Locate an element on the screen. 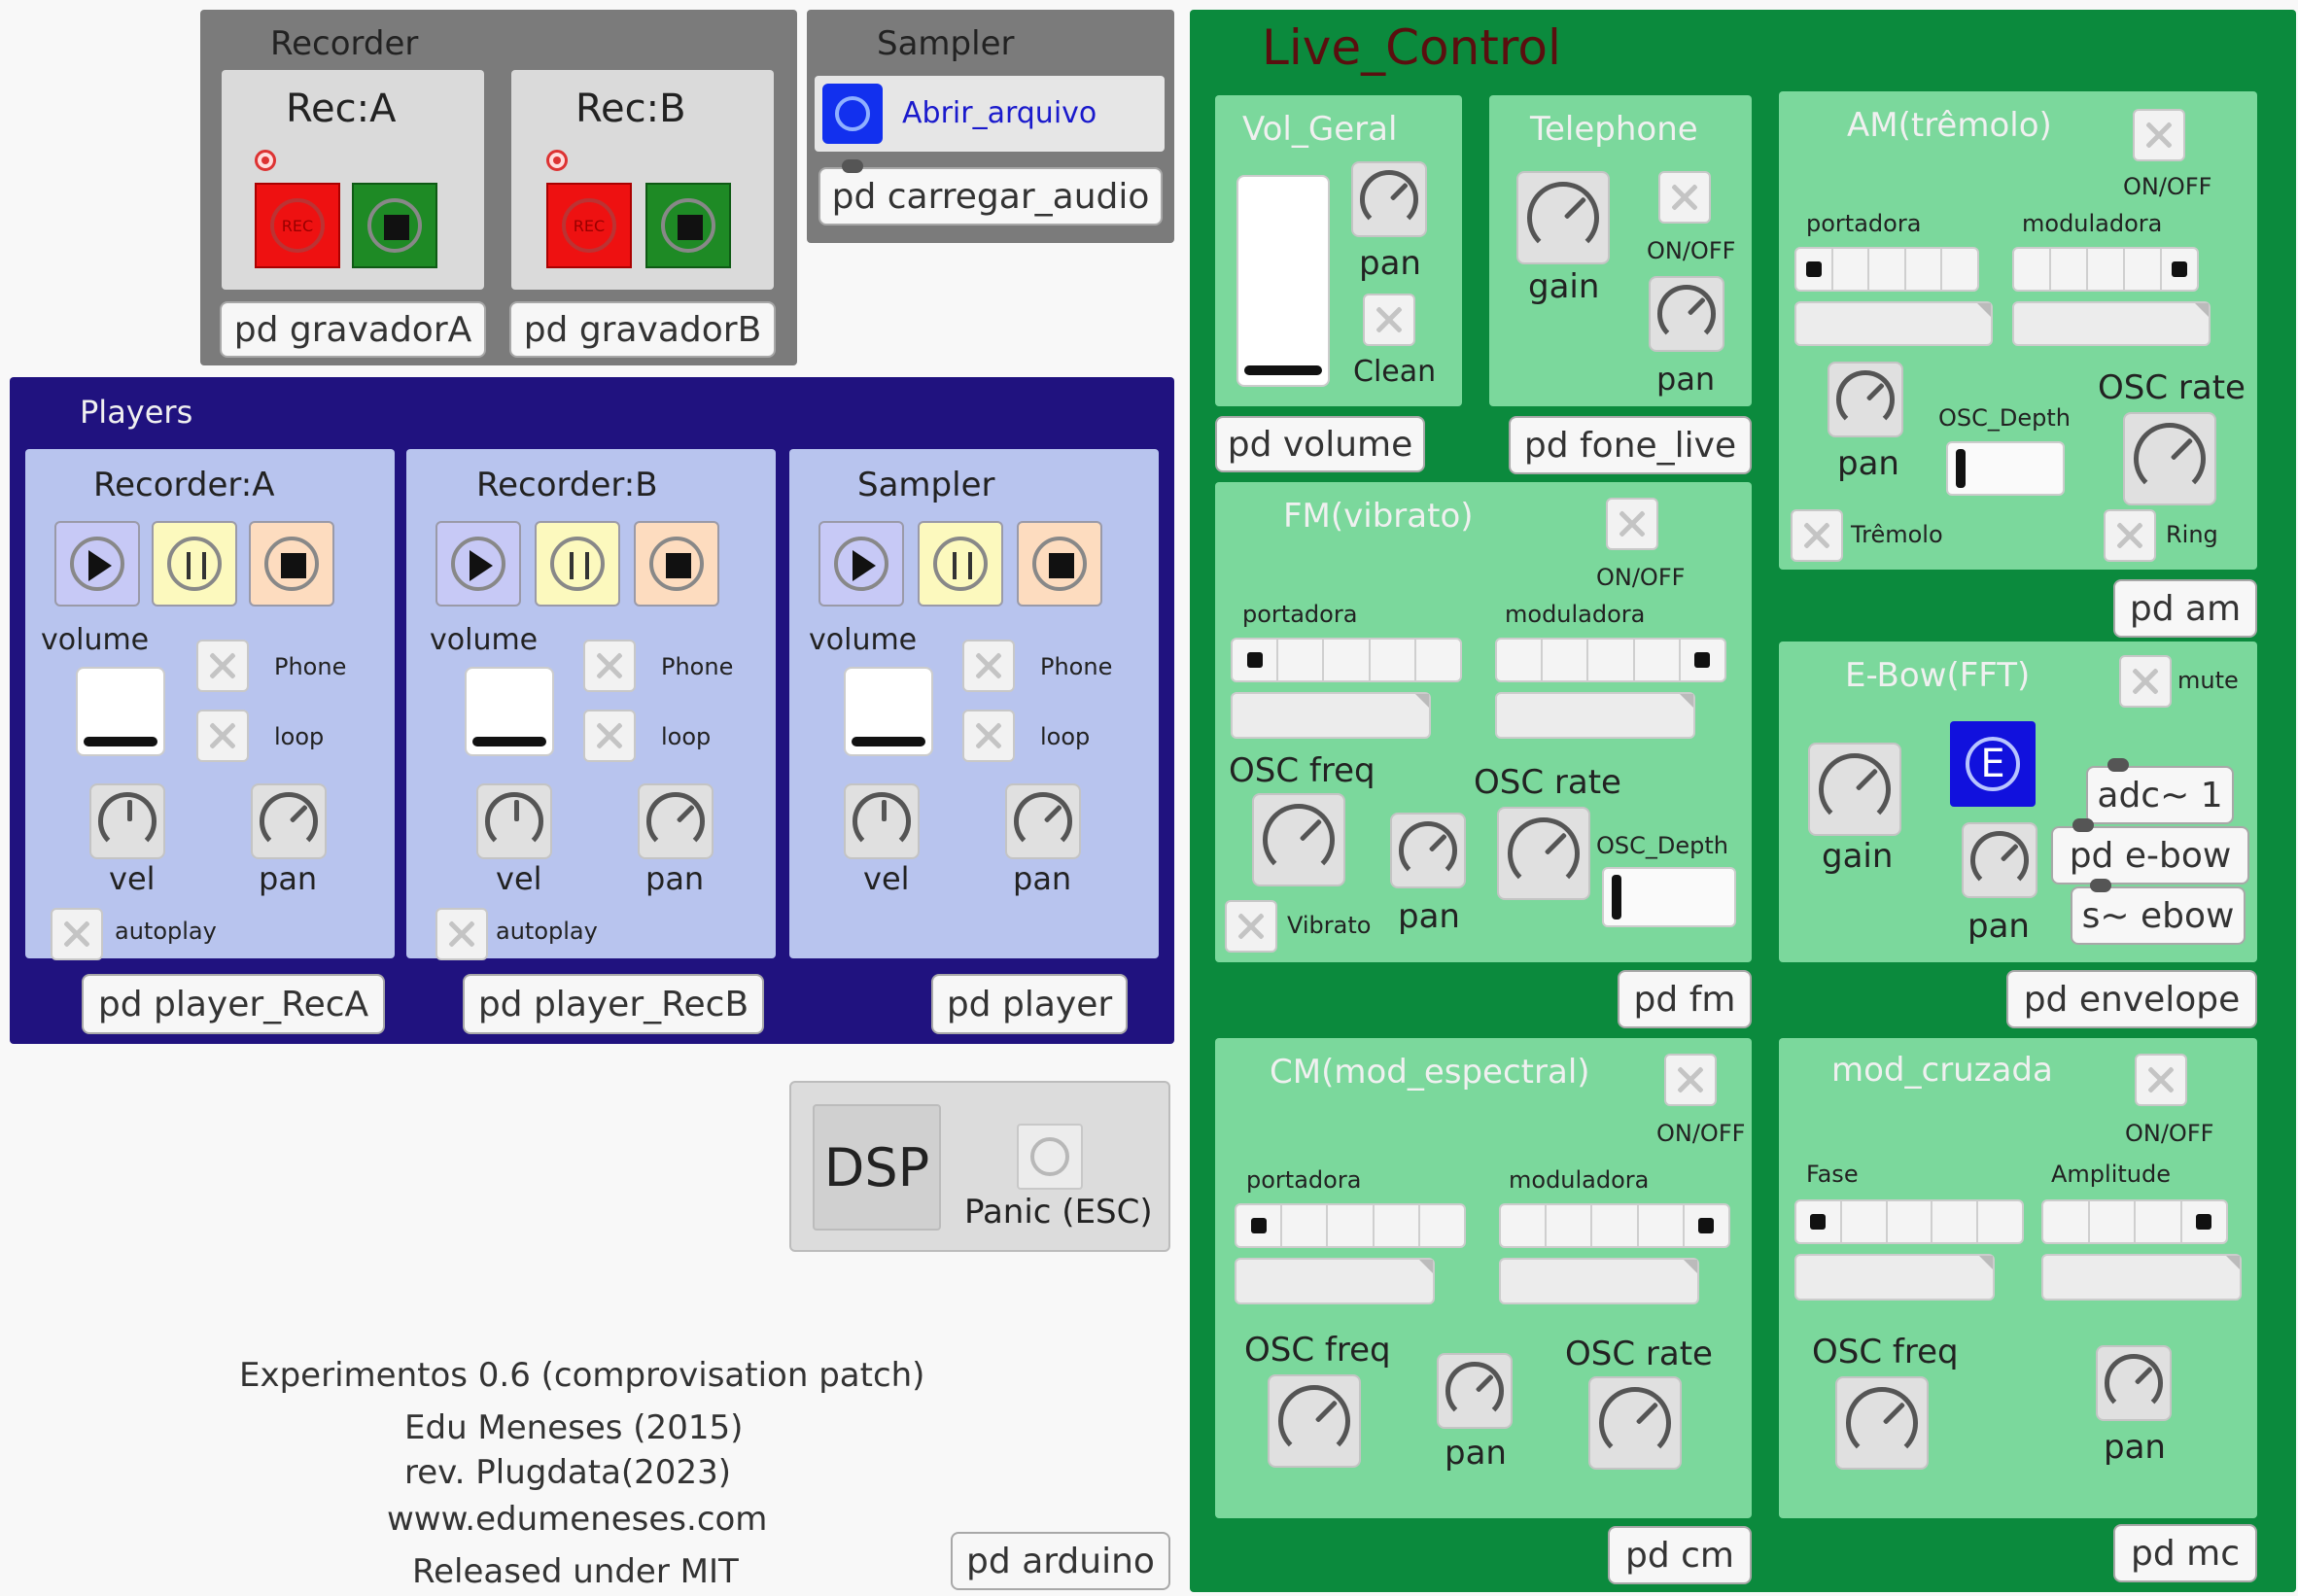 This screenshot has width=2298, height=1596. pd-cm: pd cm is located at coordinates (1680, 1555).